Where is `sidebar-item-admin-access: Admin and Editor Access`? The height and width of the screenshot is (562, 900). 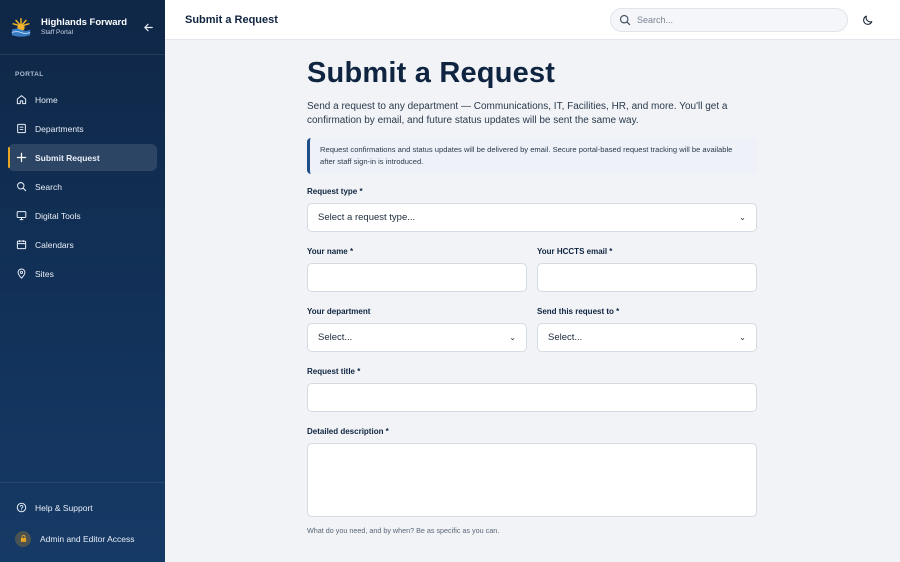
sidebar-item-admin-access: Admin and Editor Access is located at coordinates (82, 538).